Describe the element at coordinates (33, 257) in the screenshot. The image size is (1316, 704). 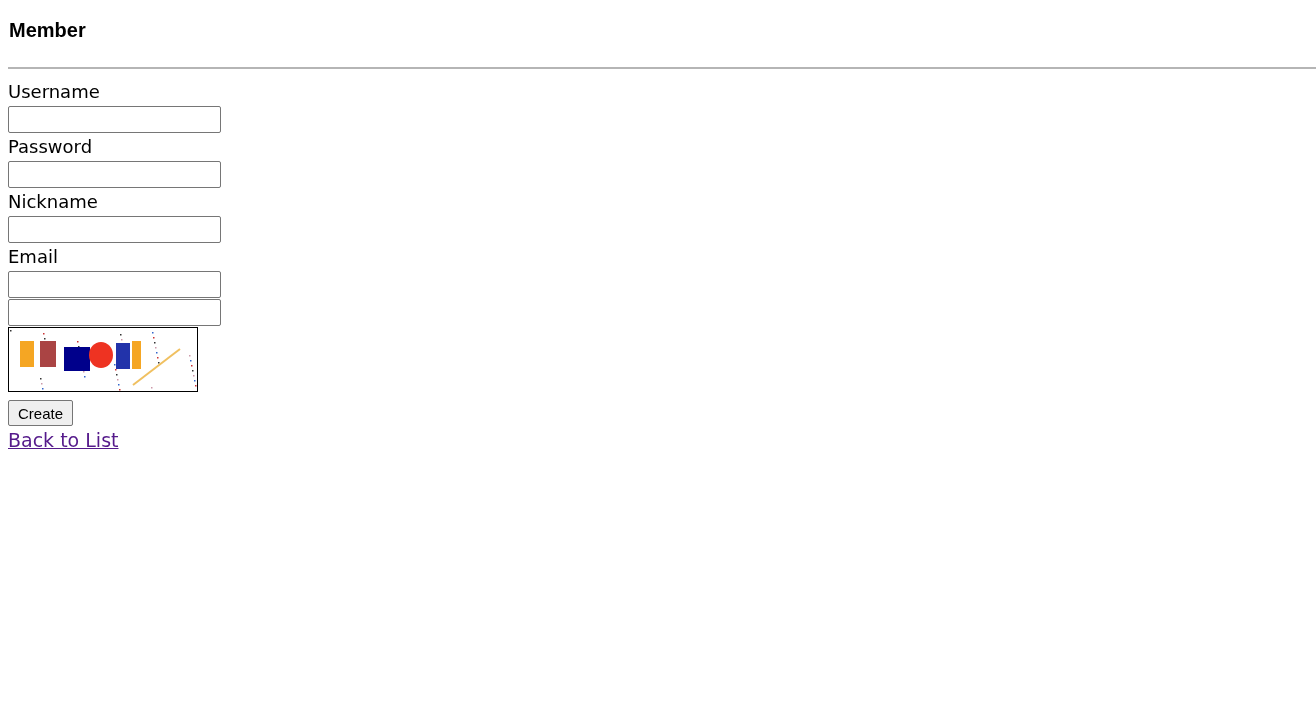
I see `field-label: Email` at that location.